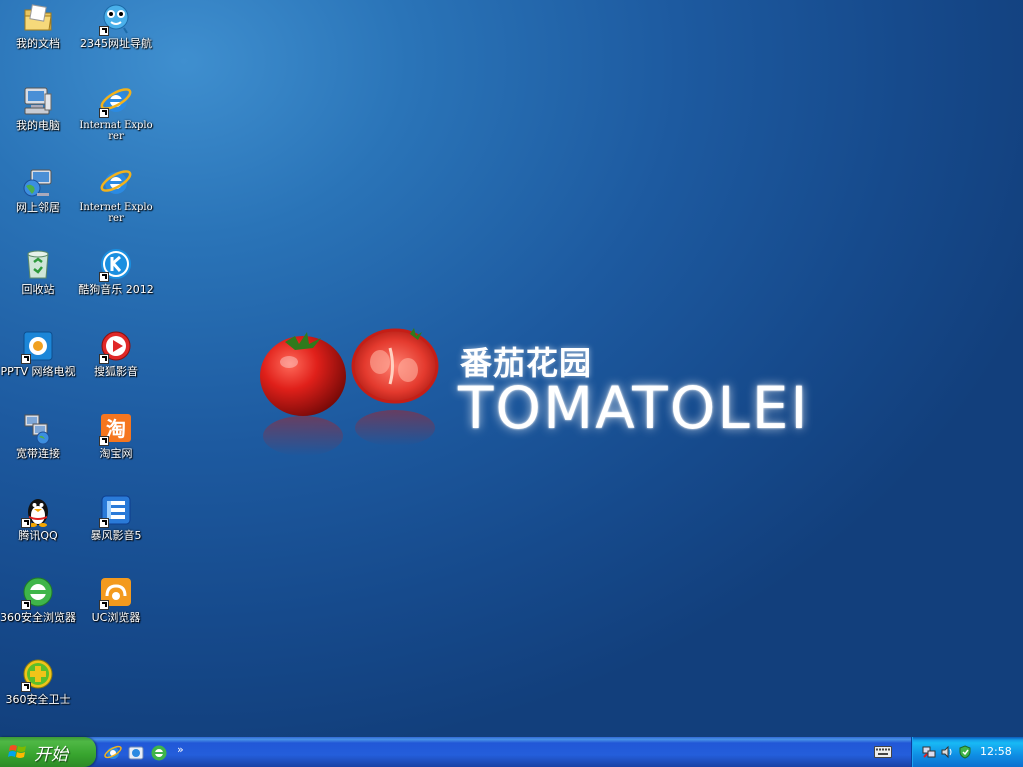 This screenshot has height=767, width=1023. I want to click on quick-launch-bar: », so click(144, 753).